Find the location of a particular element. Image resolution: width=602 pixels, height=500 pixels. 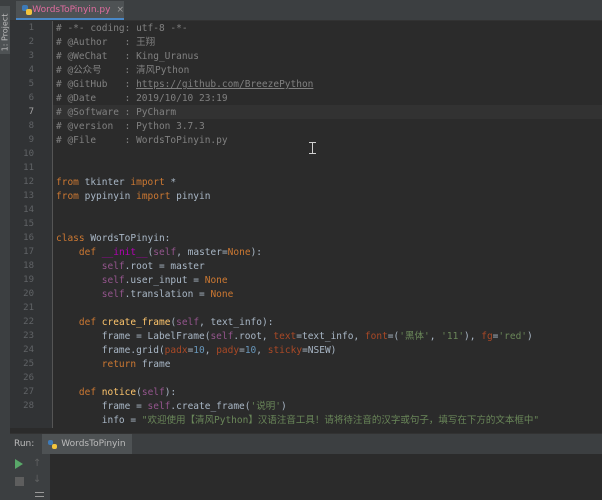

code-token: =( is located at coordinates (393, 336).